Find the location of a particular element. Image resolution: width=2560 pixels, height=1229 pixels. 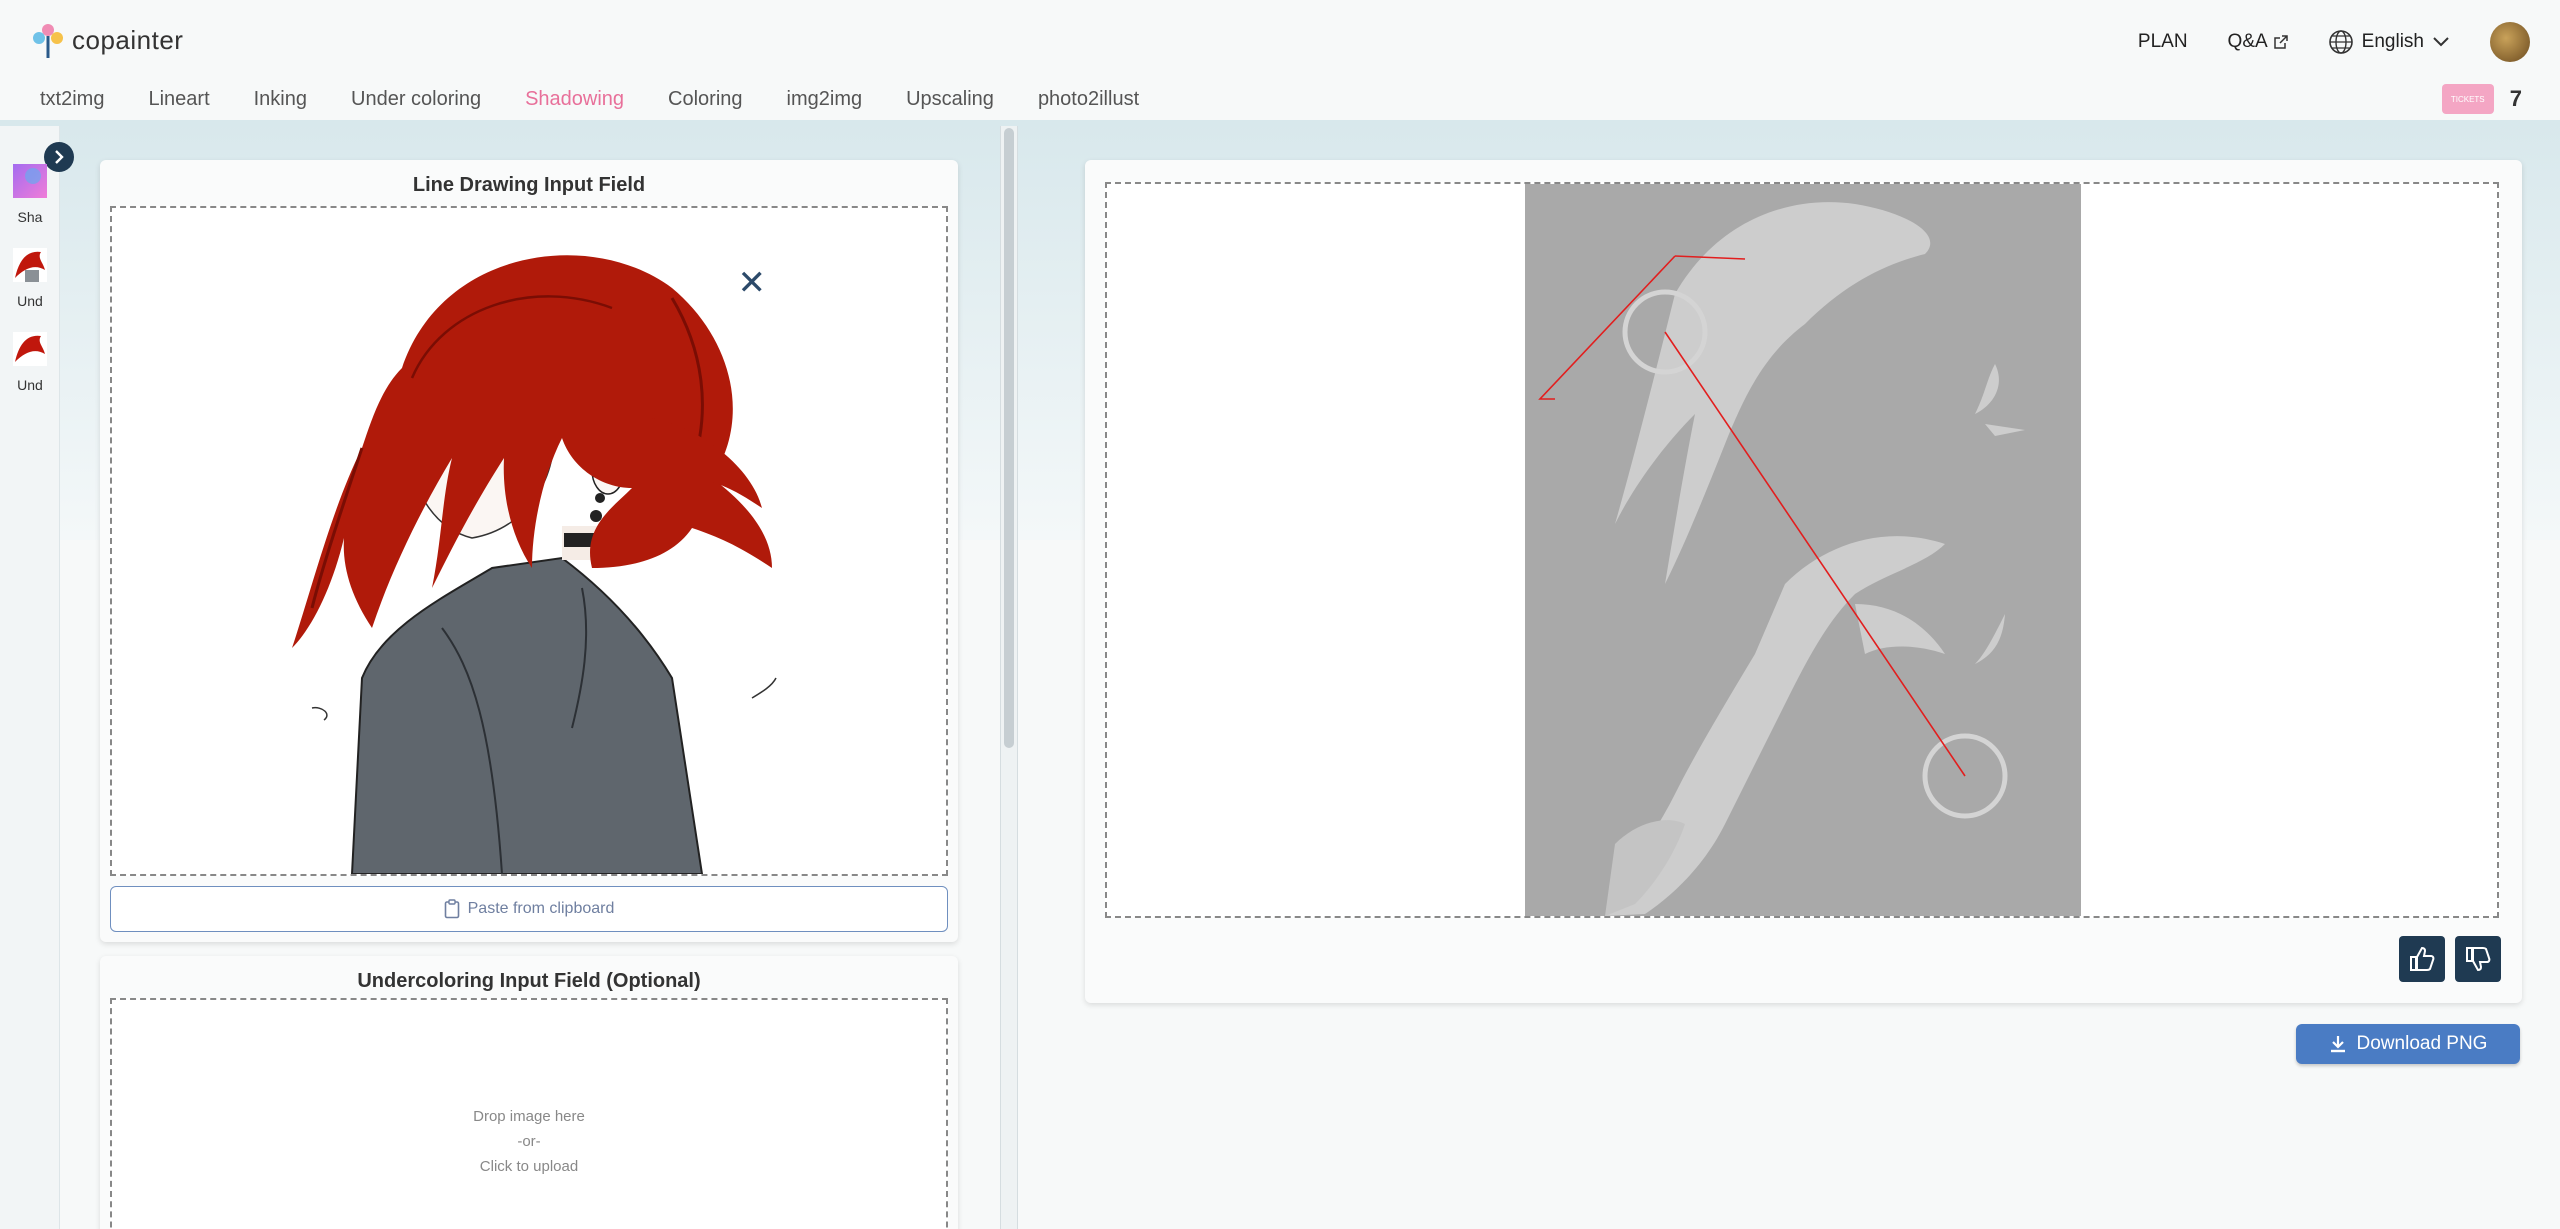

tab-upscaling: Upscaling is located at coordinates (950, 99).